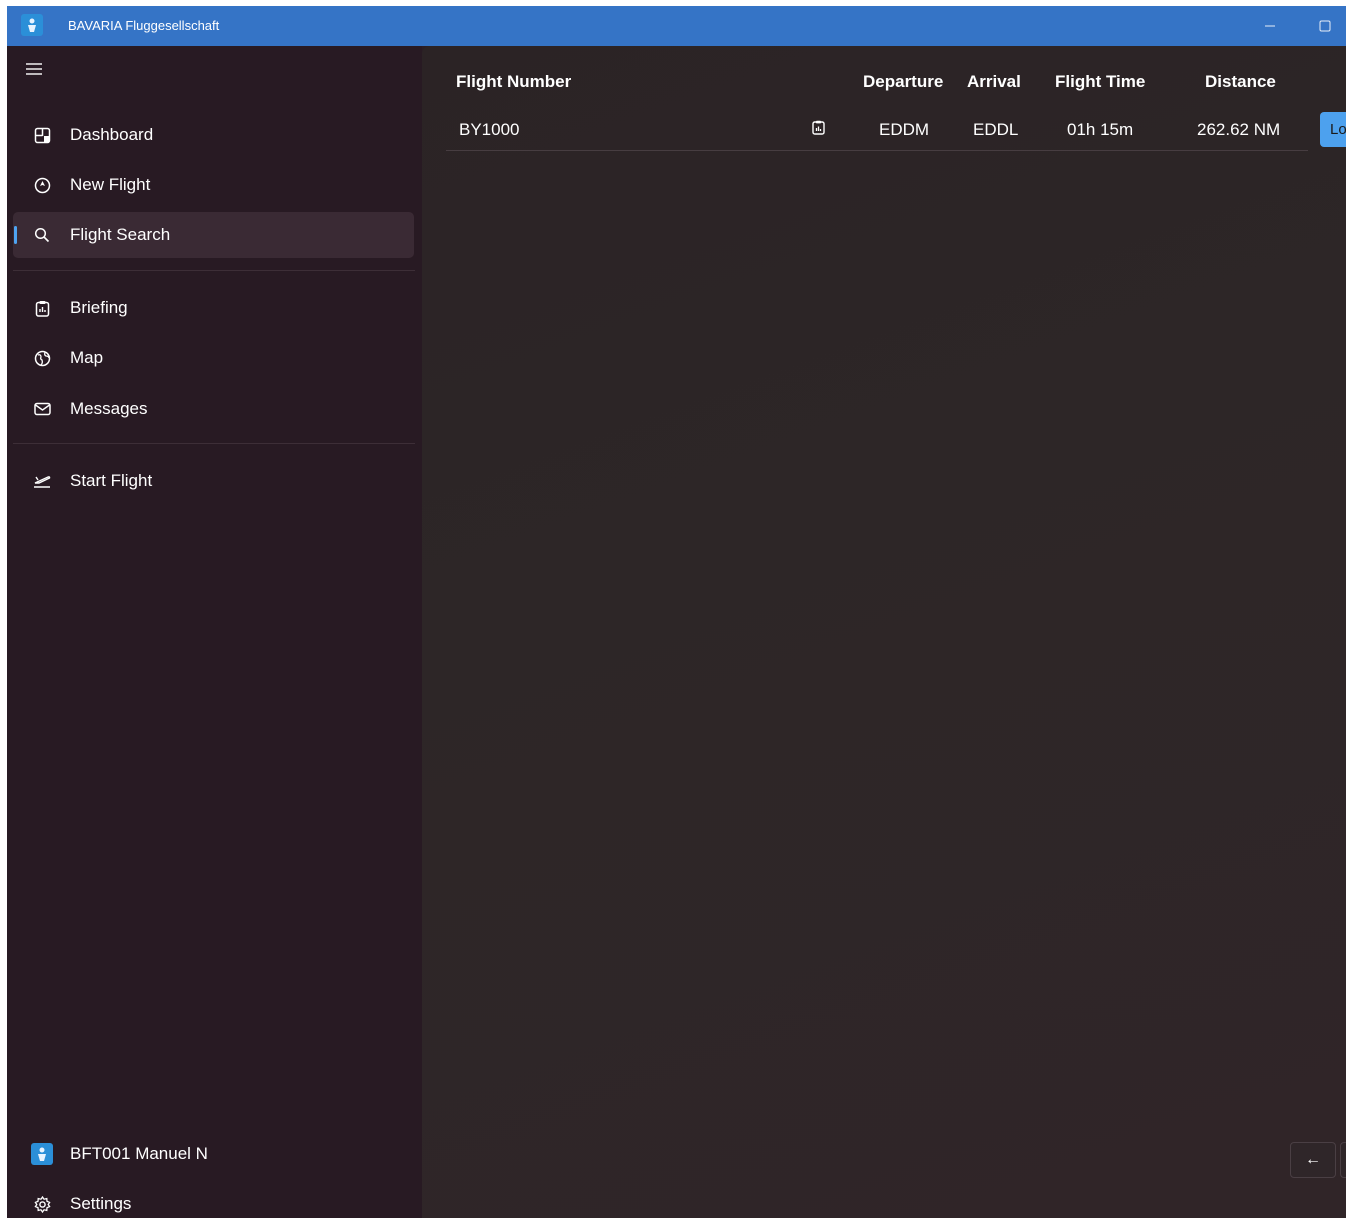 The width and height of the screenshot is (1346, 1218). What do you see at coordinates (87, 357) in the screenshot?
I see `sidebar-item-label: Map` at bounding box center [87, 357].